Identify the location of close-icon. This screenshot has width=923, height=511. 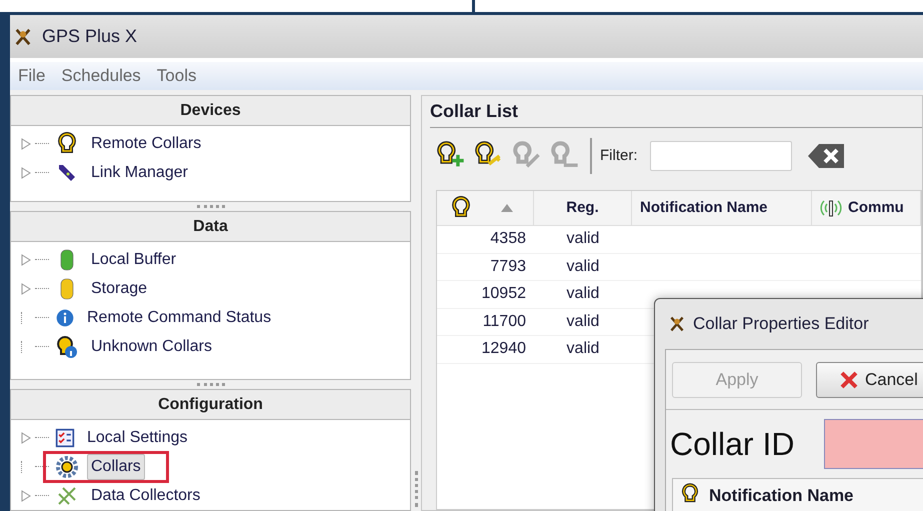
(849, 380).